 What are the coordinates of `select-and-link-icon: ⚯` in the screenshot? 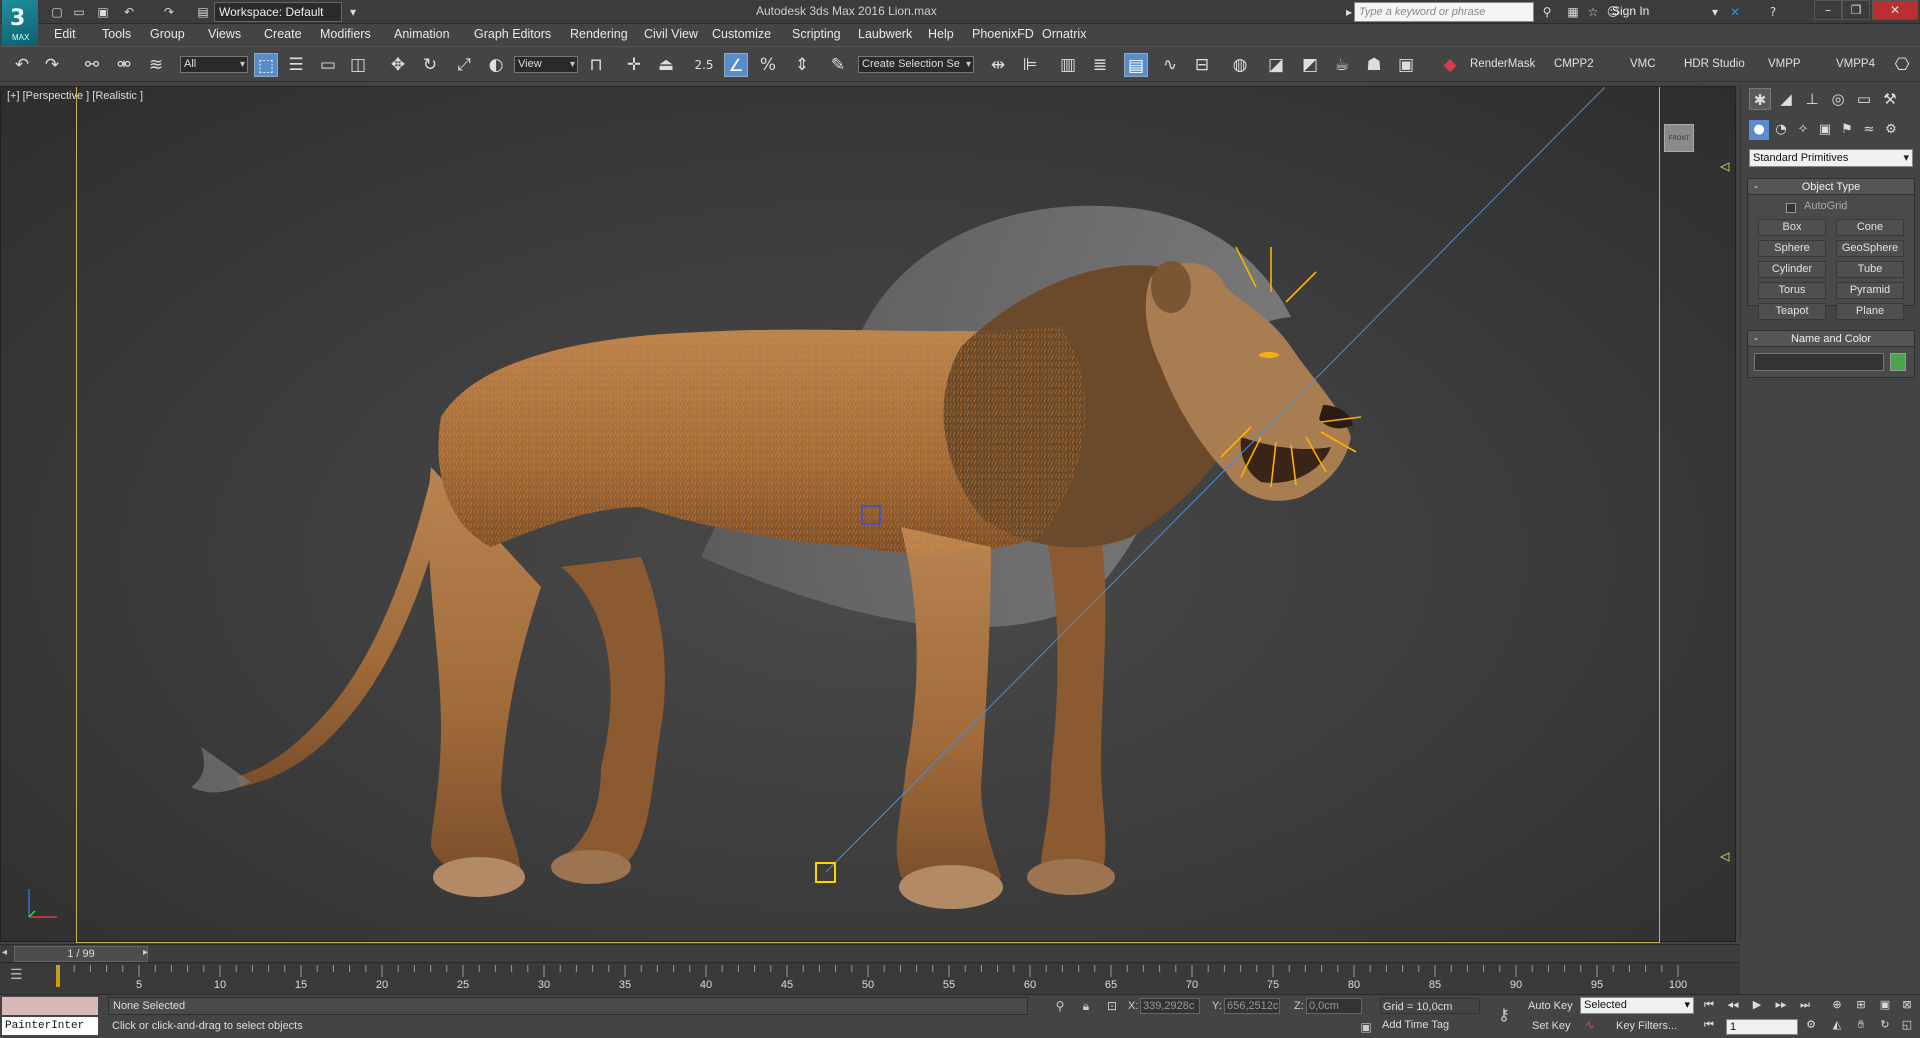 It's located at (92, 65).